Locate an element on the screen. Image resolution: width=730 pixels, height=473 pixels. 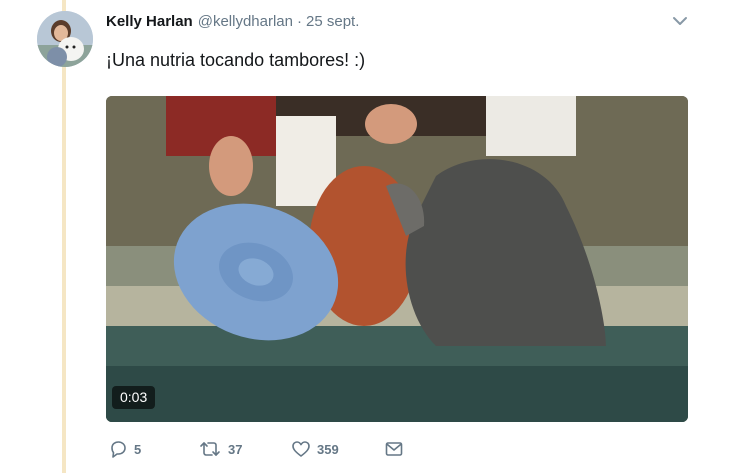
like-button: 359 is located at coordinates (315, 449).